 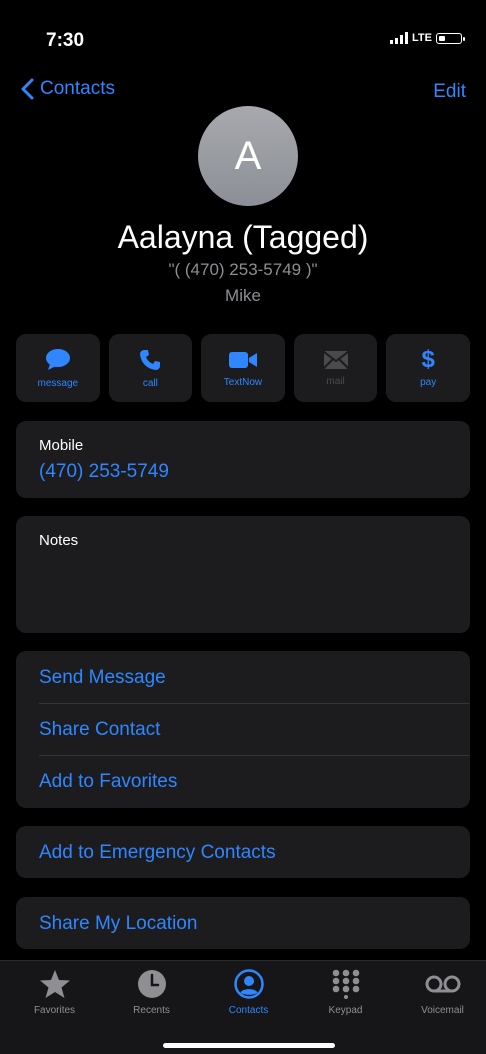 I want to click on location-card: Share My Location, so click(x=243, y=923).